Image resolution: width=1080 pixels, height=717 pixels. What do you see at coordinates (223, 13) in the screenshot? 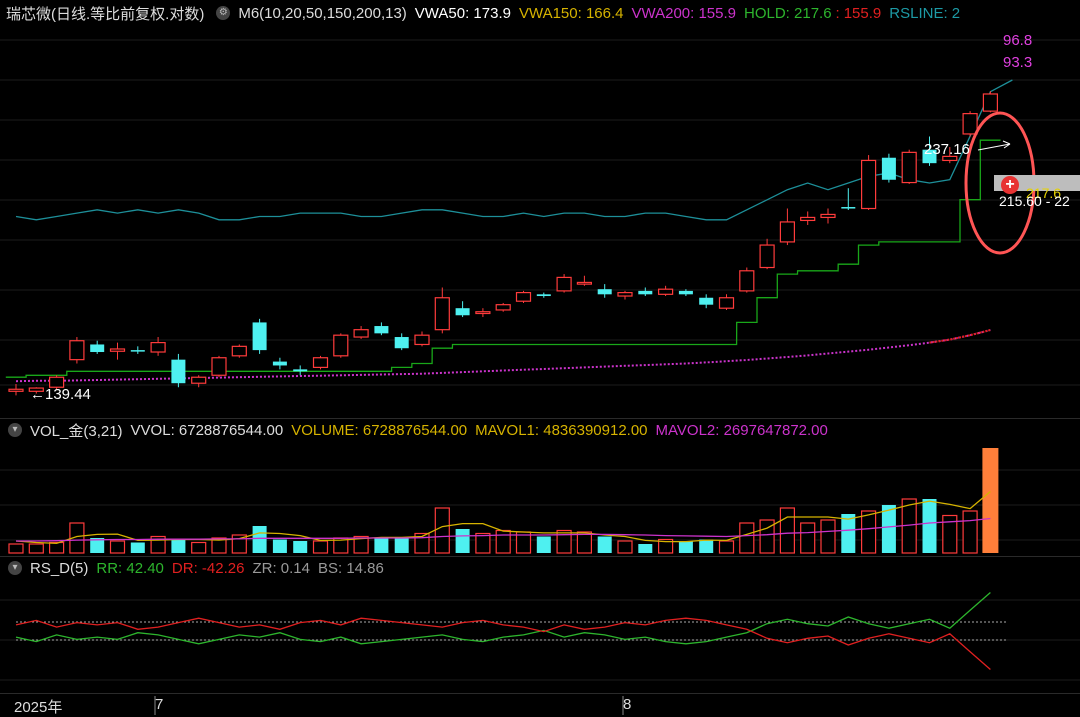
I see `settings-icon: ⚙` at bounding box center [223, 13].